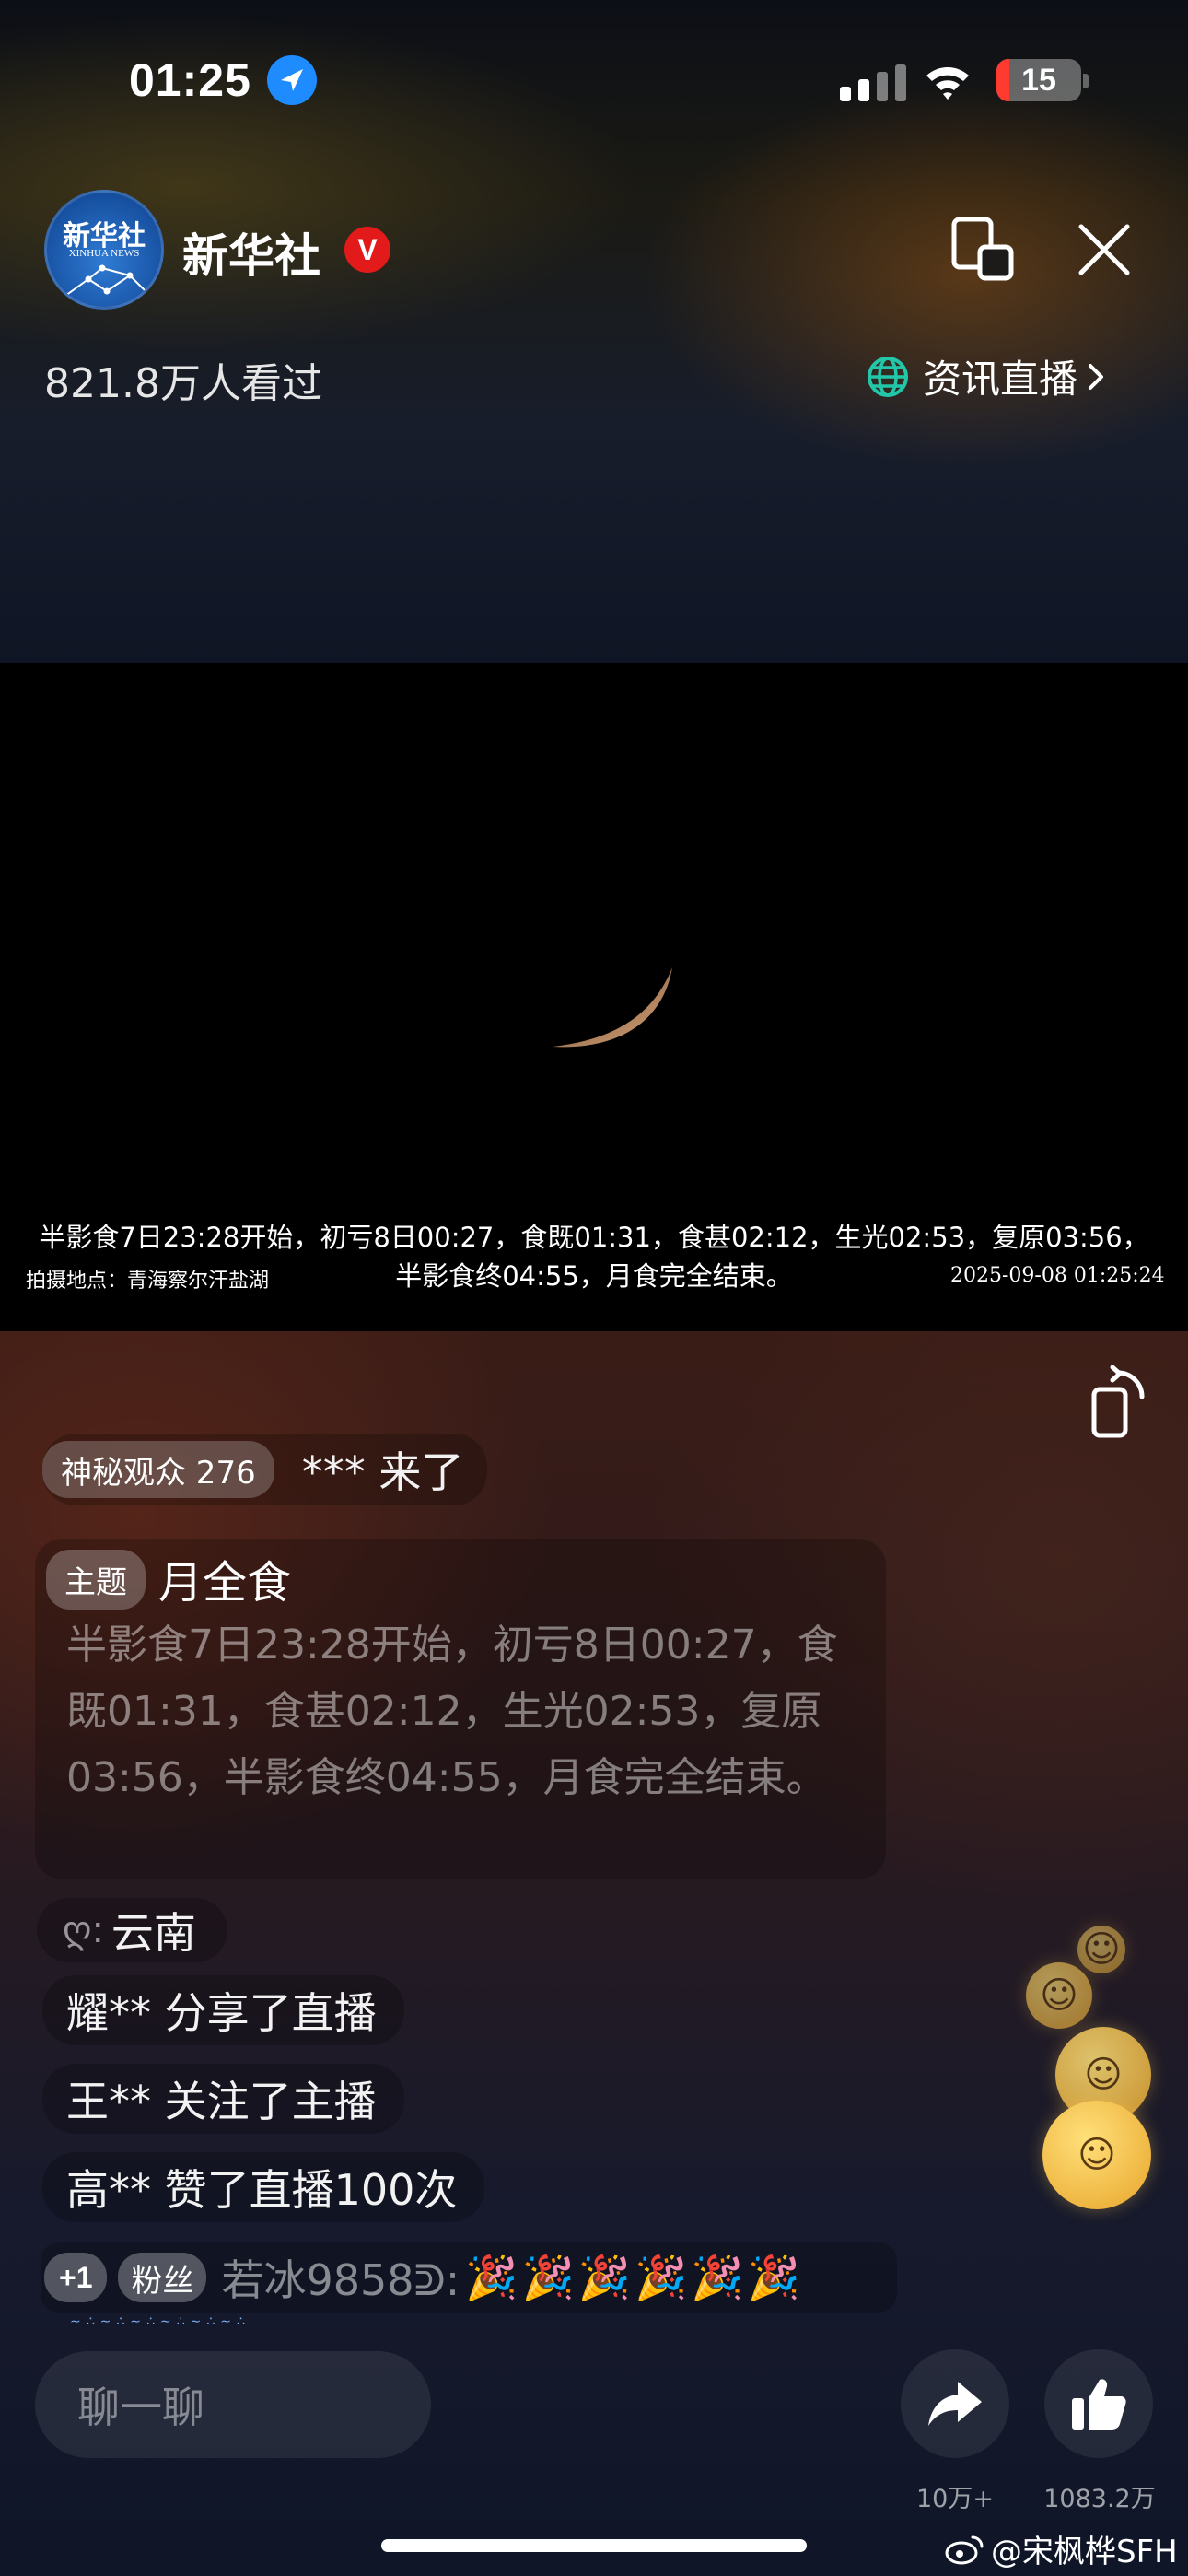  Describe the element at coordinates (873, 82) in the screenshot. I see `cellular-signal-icon` at that location.